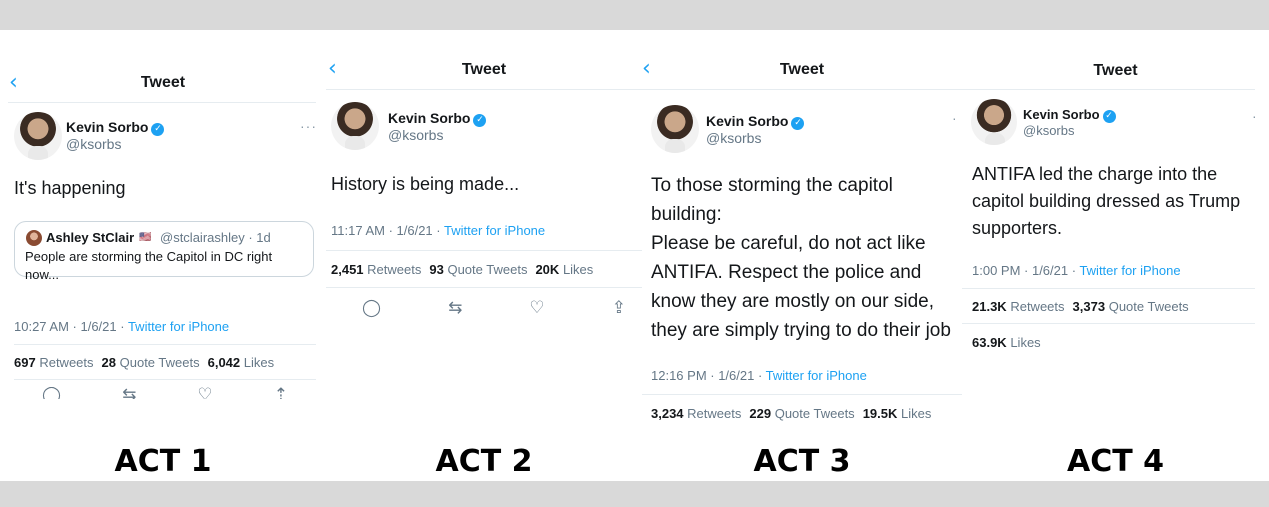  Describe the element at coordinates (880, 413) in the screenshot. I see `like-count: 19.5K` at that location.